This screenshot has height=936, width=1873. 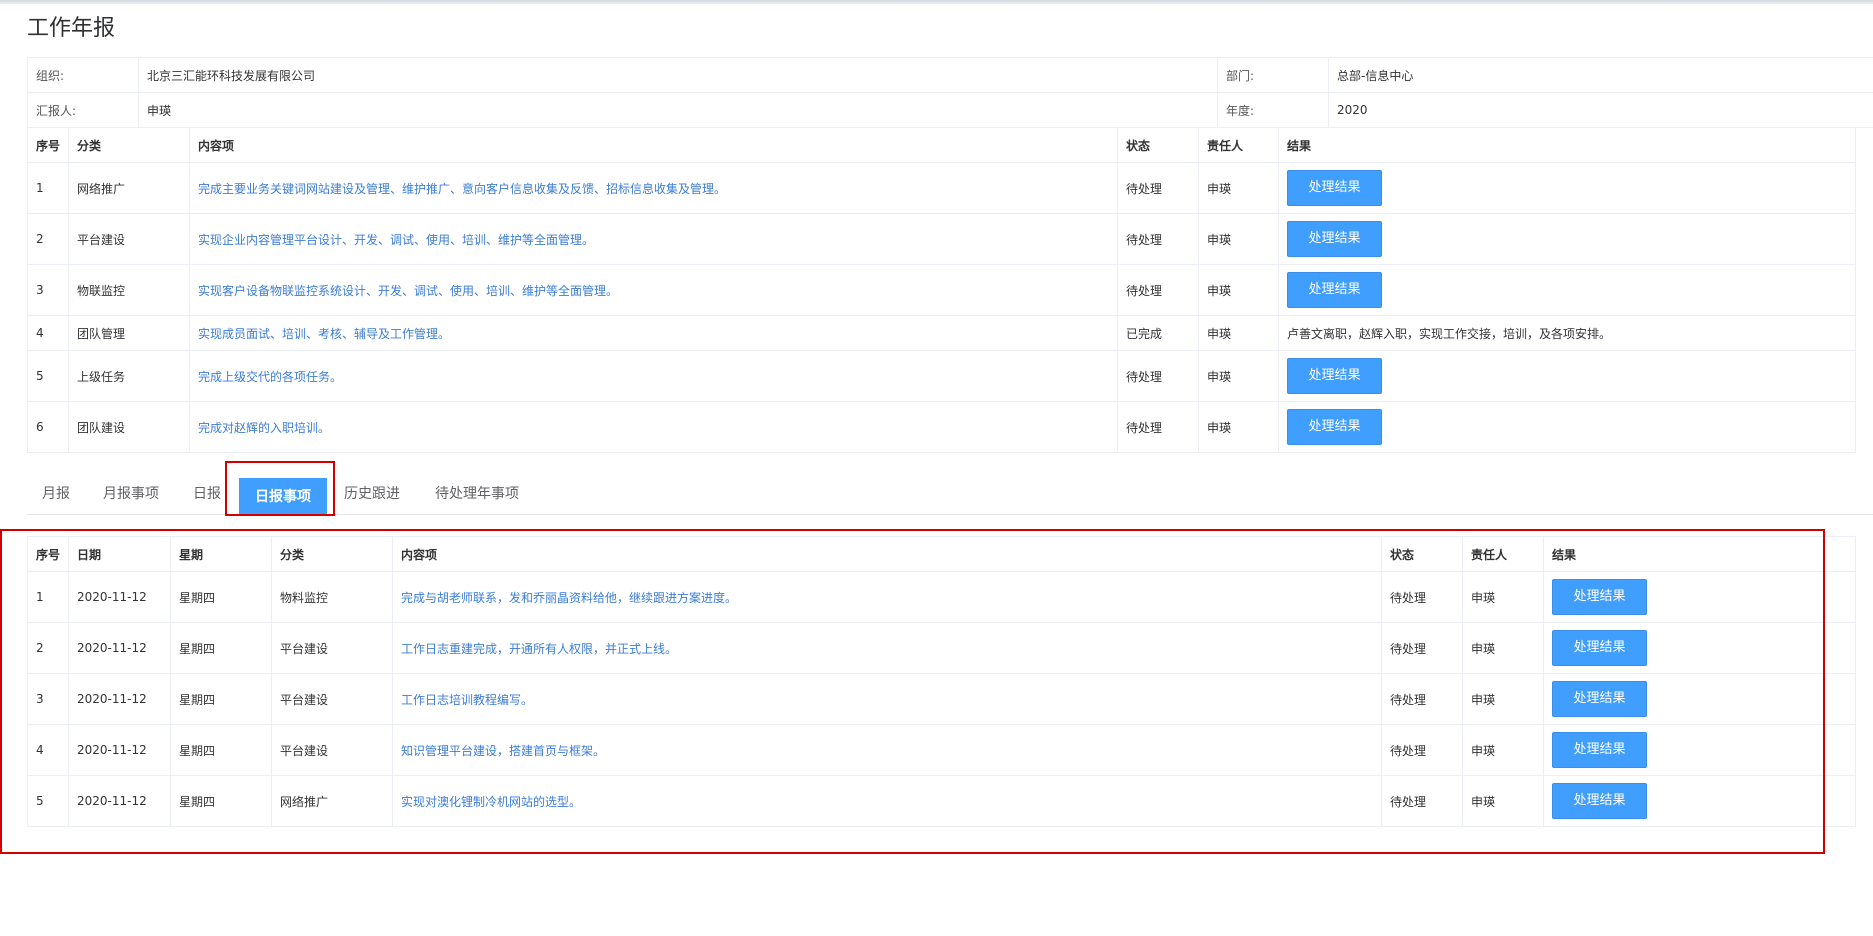 What do you see at coordinates (653, 145) in the screenshot?
I see `header-content: 内容项` at bounding box center [653, 145].